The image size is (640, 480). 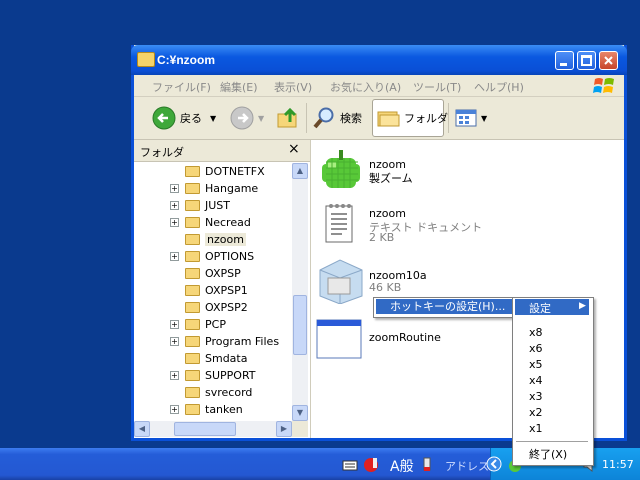 What do you see at coordinates (608, 60) in the screenshot?
I see `close-button` at bounding box center [608, 60].